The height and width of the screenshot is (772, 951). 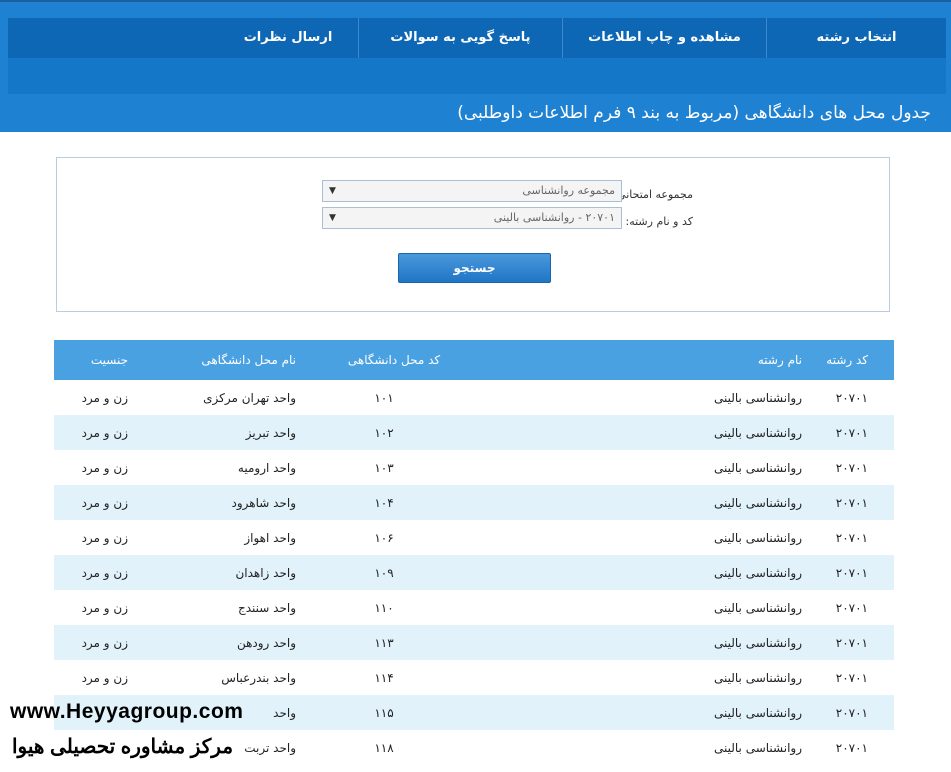 What do you see at coordinates (270, 537) in the screenshot?
I see `cell-uni-name: واحد اهواز` at bounding box center [270, 537].